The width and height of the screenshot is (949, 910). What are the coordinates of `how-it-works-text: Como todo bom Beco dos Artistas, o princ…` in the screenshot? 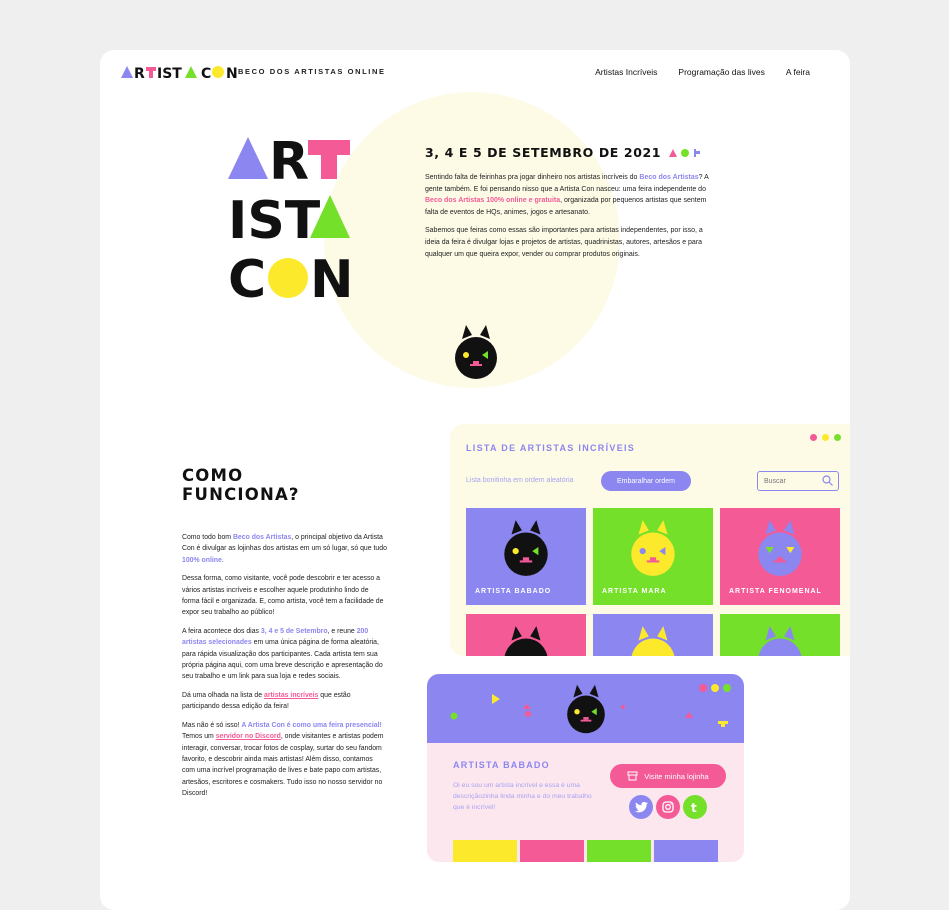 It's located at (284, 669).